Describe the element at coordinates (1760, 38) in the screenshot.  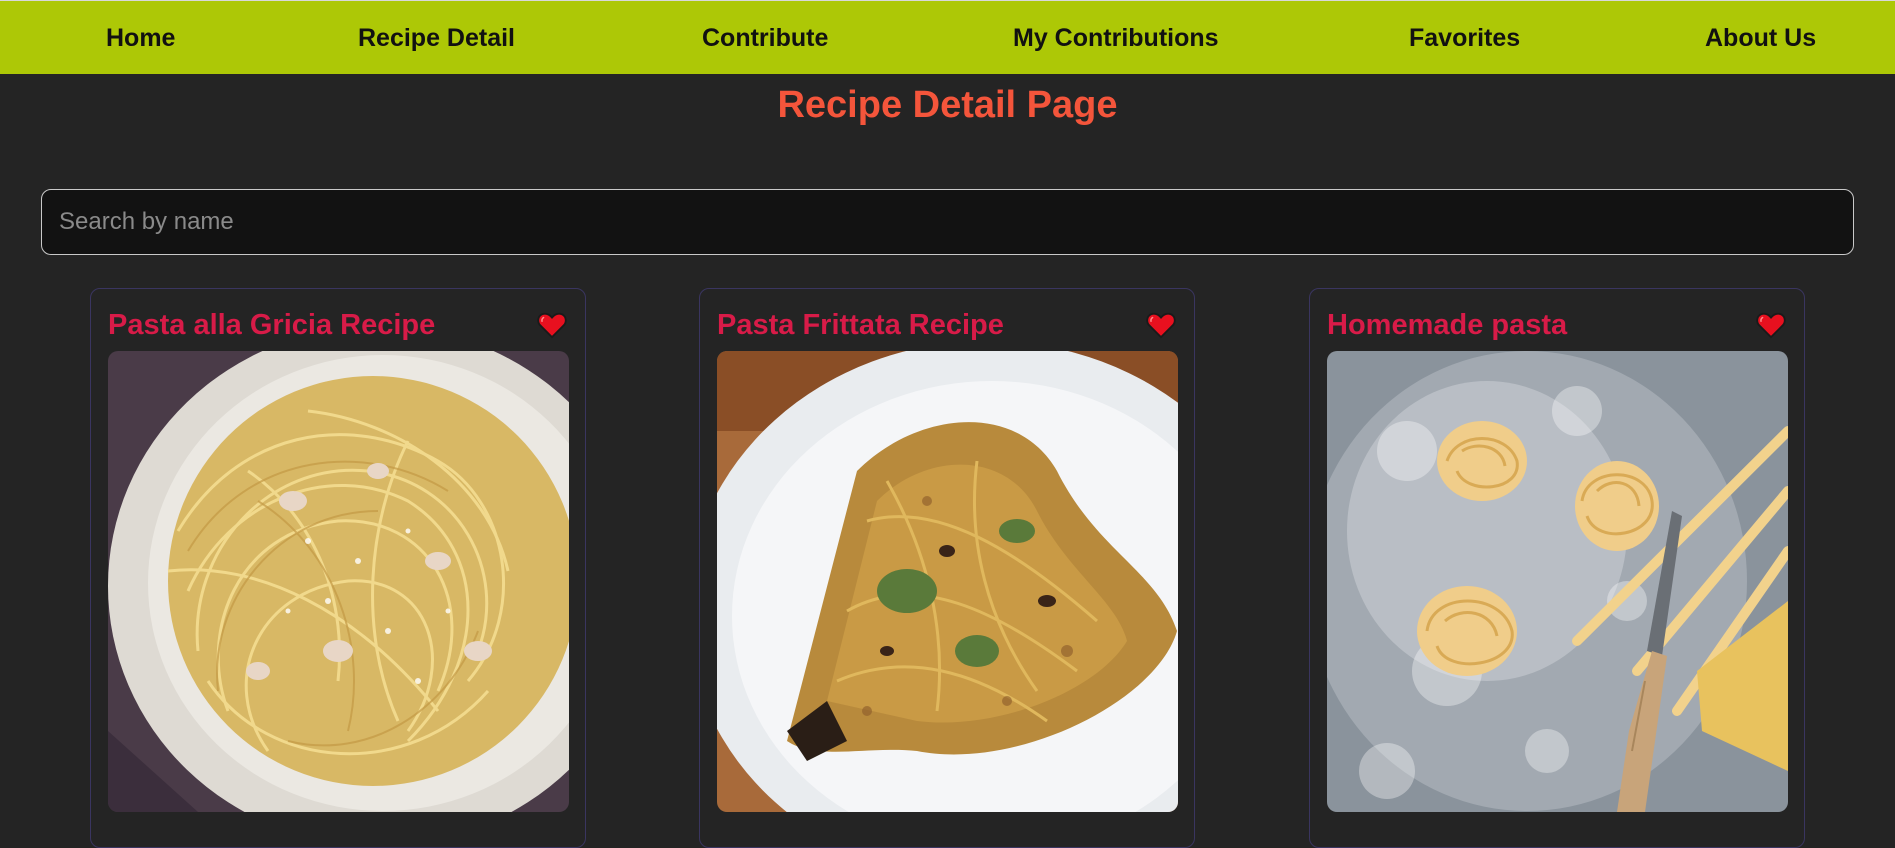
I see `nav-about-us-link: About Us` at that location.